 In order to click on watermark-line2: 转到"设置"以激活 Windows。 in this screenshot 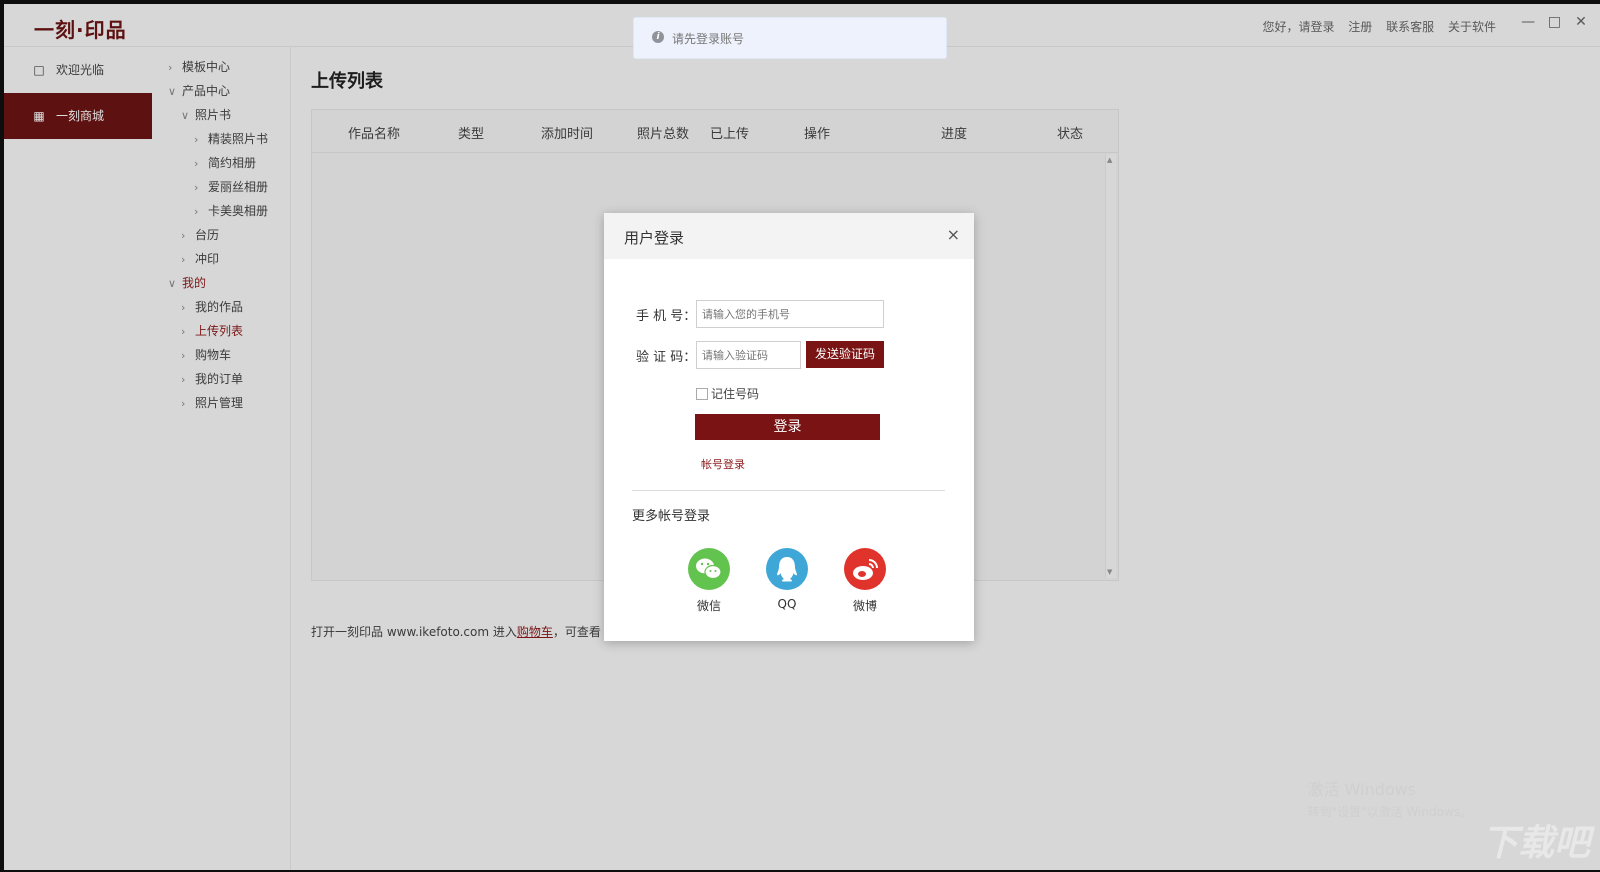, I will do `click(1389, 812)`.